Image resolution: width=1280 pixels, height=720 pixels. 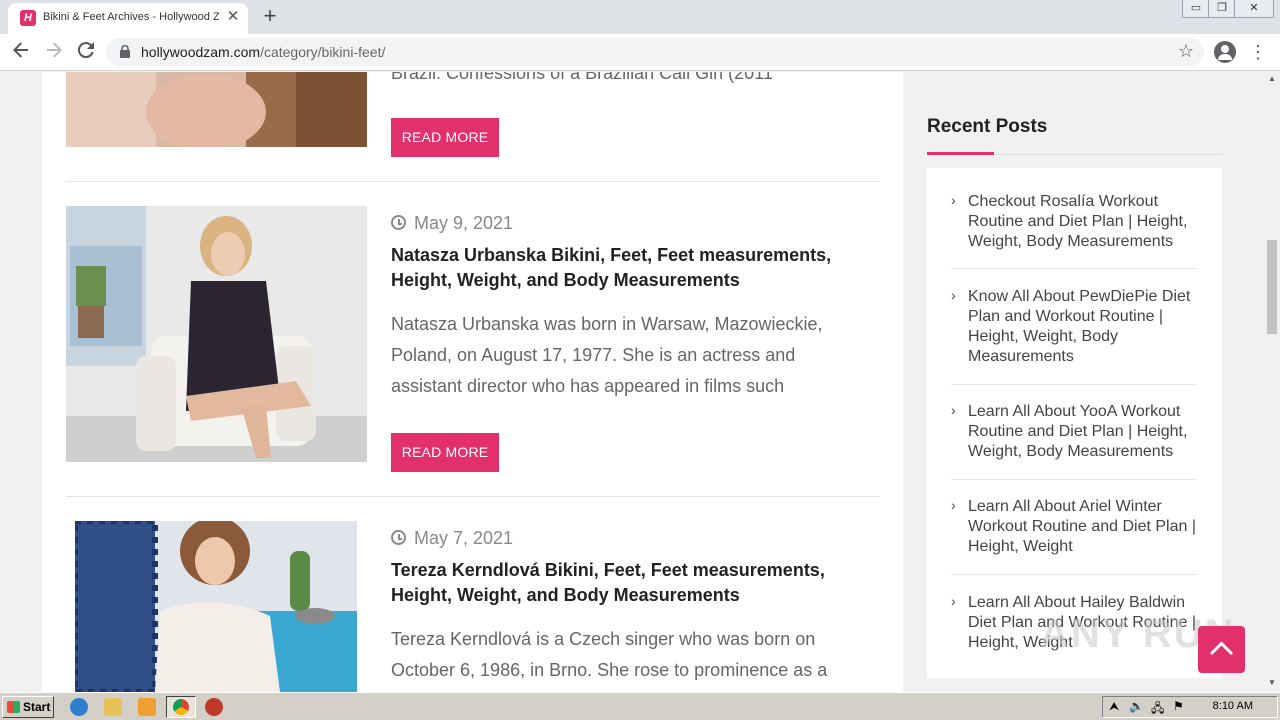 I want to click on chrome-taskbar-button, so click(x=181, y=707).